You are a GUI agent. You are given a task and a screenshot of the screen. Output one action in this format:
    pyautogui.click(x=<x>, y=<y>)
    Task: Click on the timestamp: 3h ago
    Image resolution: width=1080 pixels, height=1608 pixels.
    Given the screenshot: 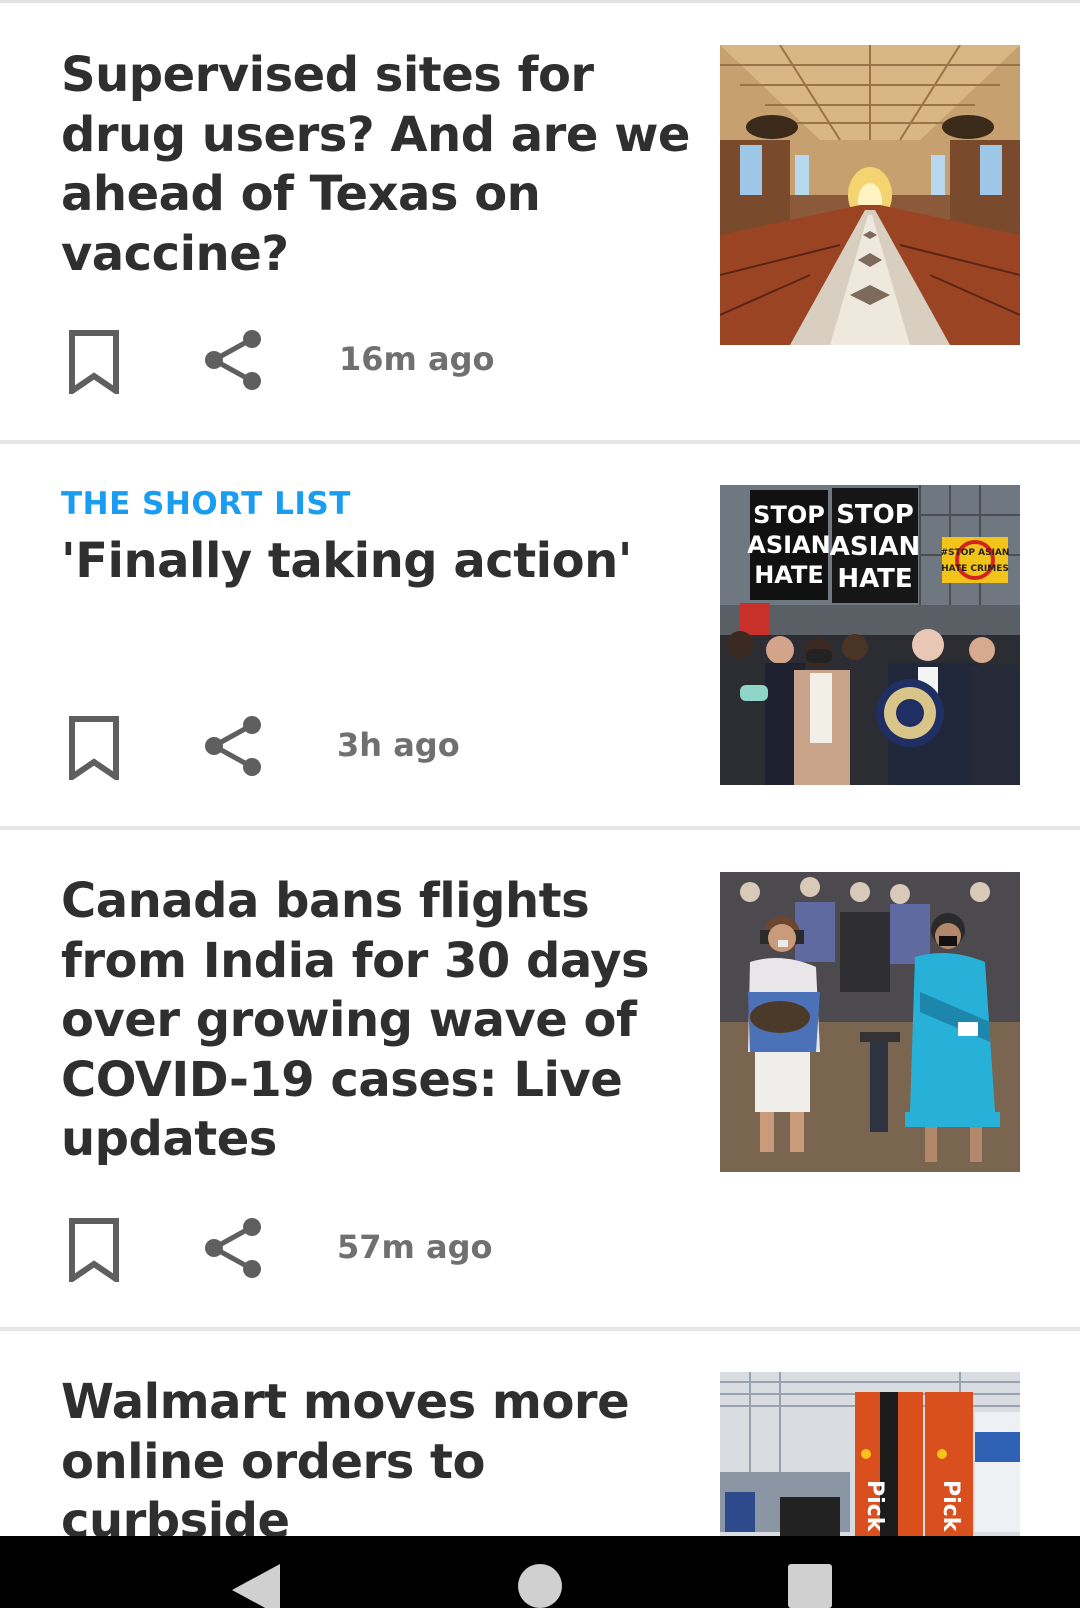 What is the action you would take?
    pyautogui.click(x=398, y=745)
    